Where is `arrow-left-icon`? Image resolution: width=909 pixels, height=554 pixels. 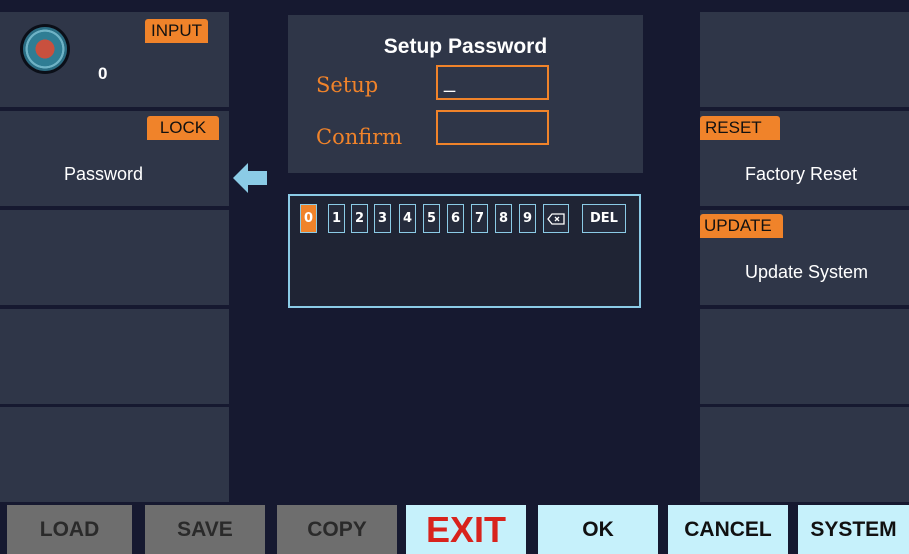 arrow-left-icon is located at coordinates (250, 178).